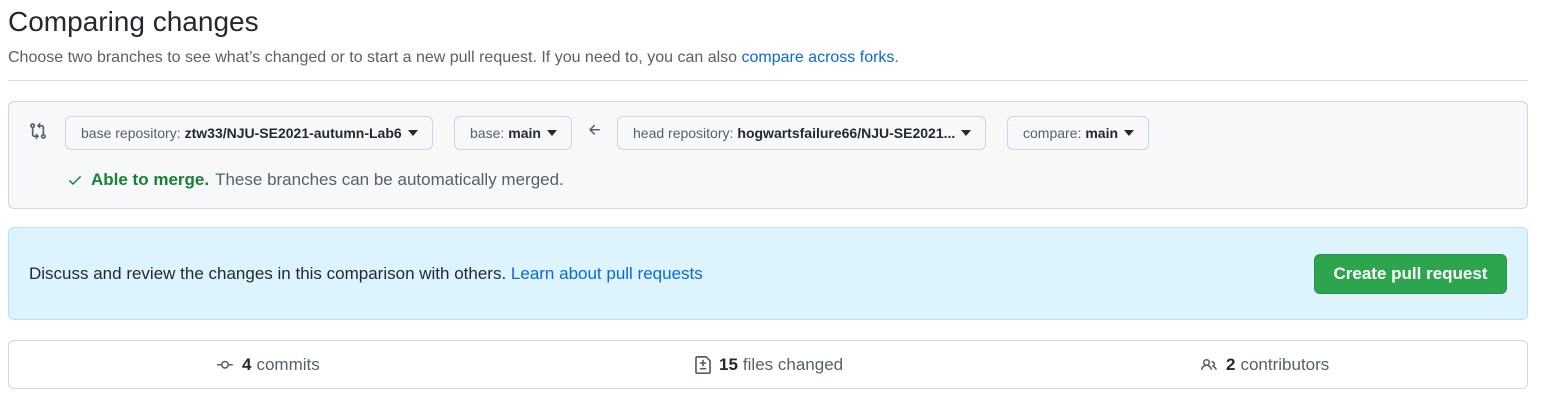 The image size is (1568, 408). Describe the element at coordinates (1052, 133) in the screenshot. I see `compare-branch-label: compare:` at that location.